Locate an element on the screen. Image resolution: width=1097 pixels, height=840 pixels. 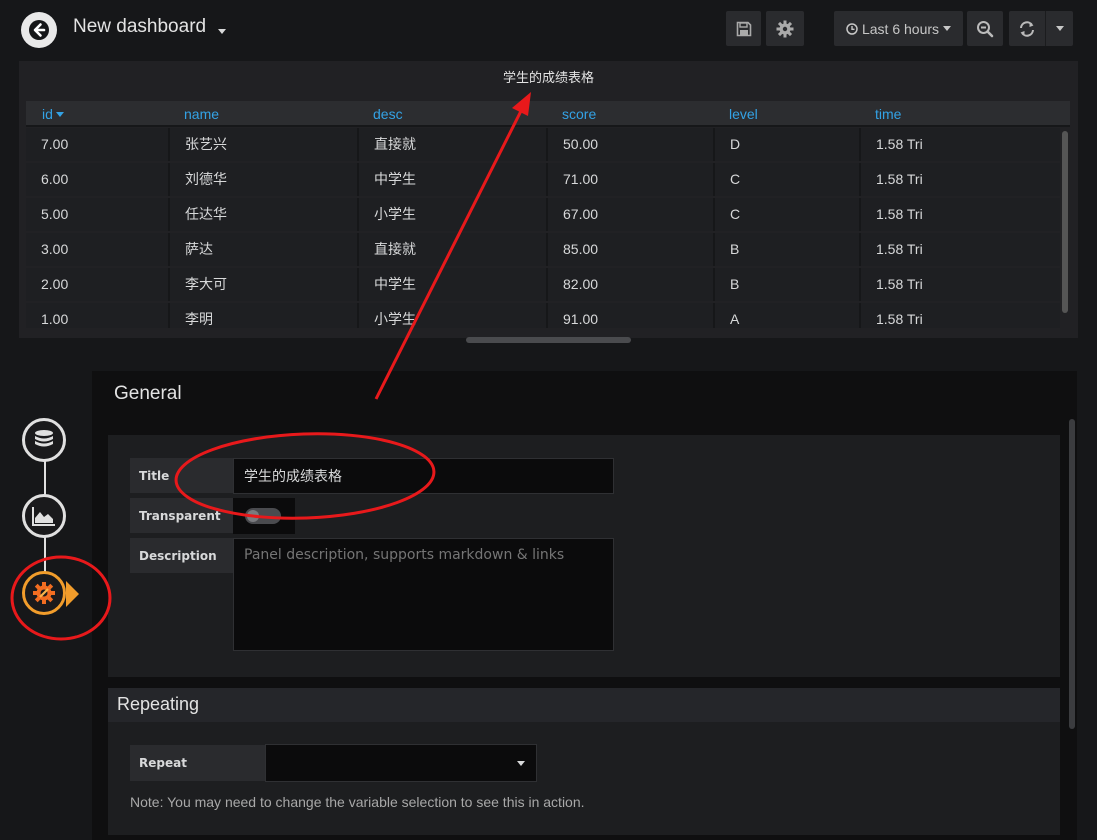
table-row: 6.00 刘德华 中学生 71.00 C 1.58 Tri is located at coordinates (543, 179).